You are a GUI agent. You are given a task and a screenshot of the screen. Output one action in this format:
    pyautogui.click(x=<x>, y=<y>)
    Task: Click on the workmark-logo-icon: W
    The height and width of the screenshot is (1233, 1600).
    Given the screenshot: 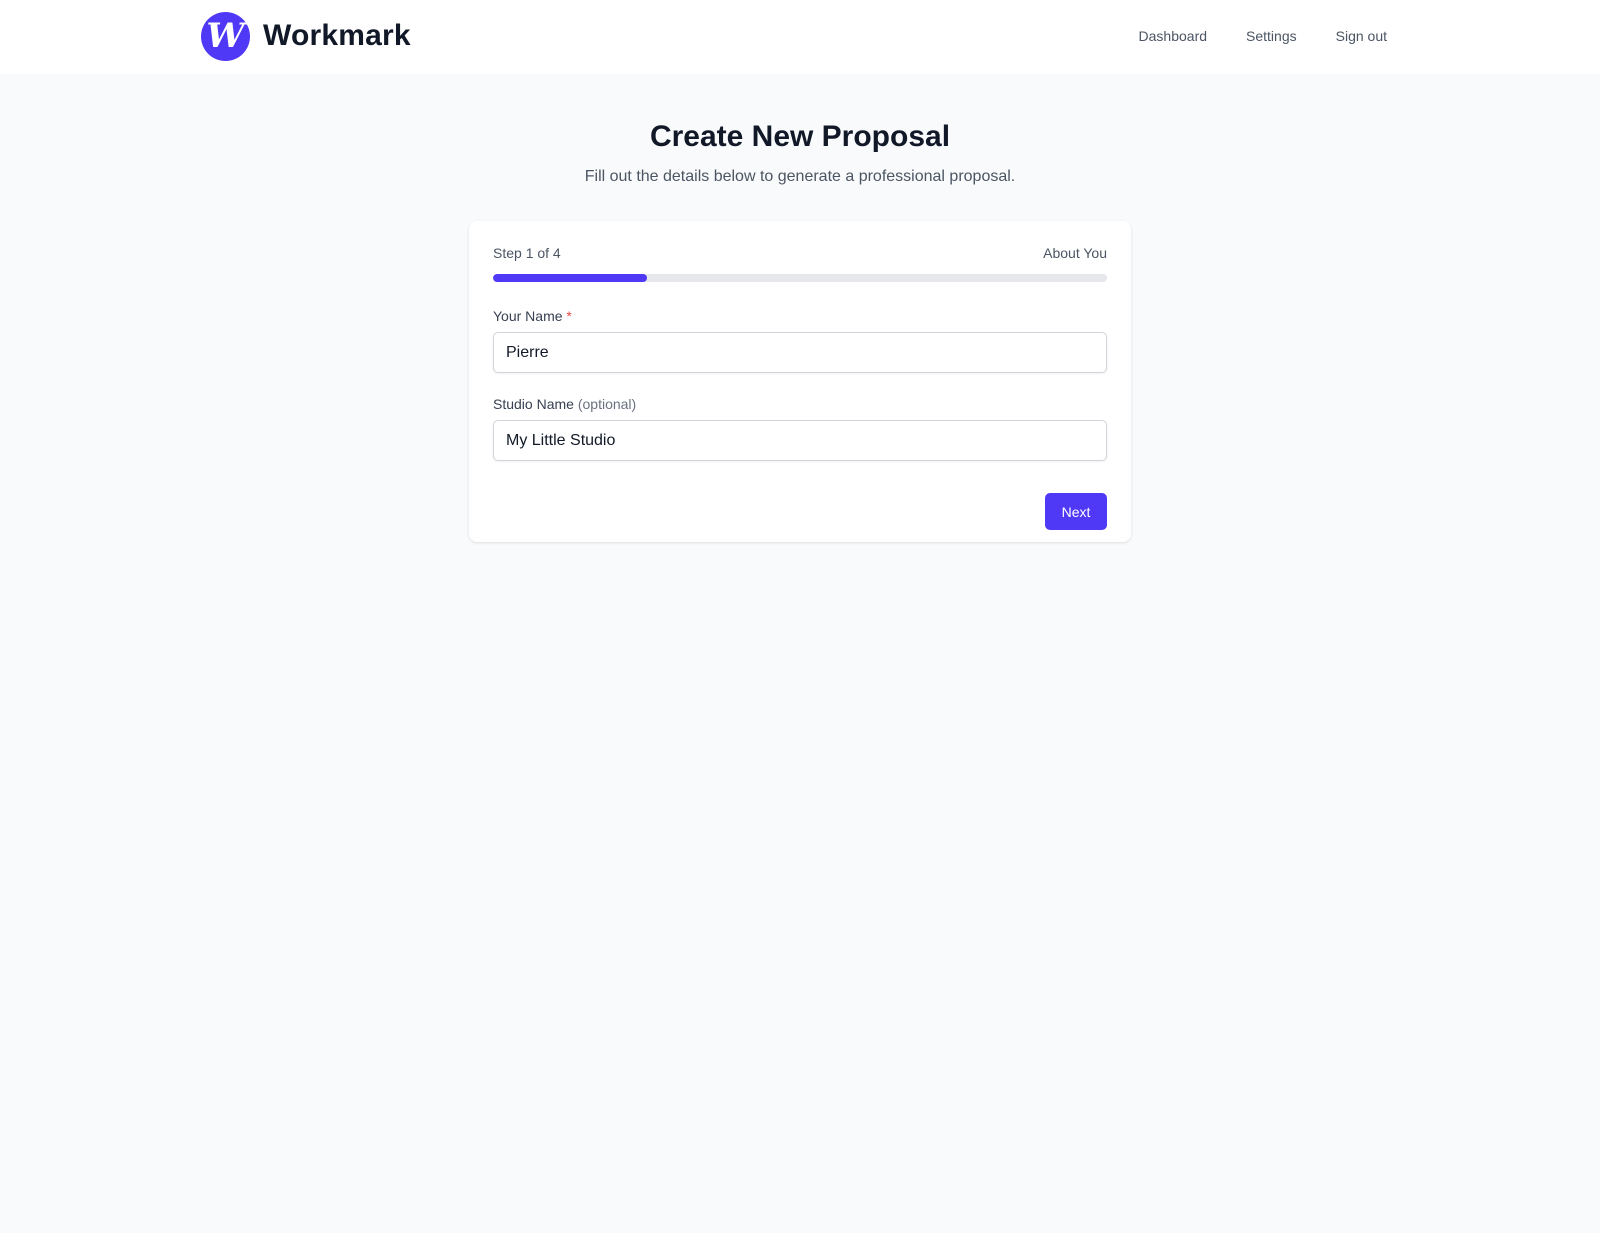 What is the action you would take?
    pyautogui.click(x=225, y=36)
    